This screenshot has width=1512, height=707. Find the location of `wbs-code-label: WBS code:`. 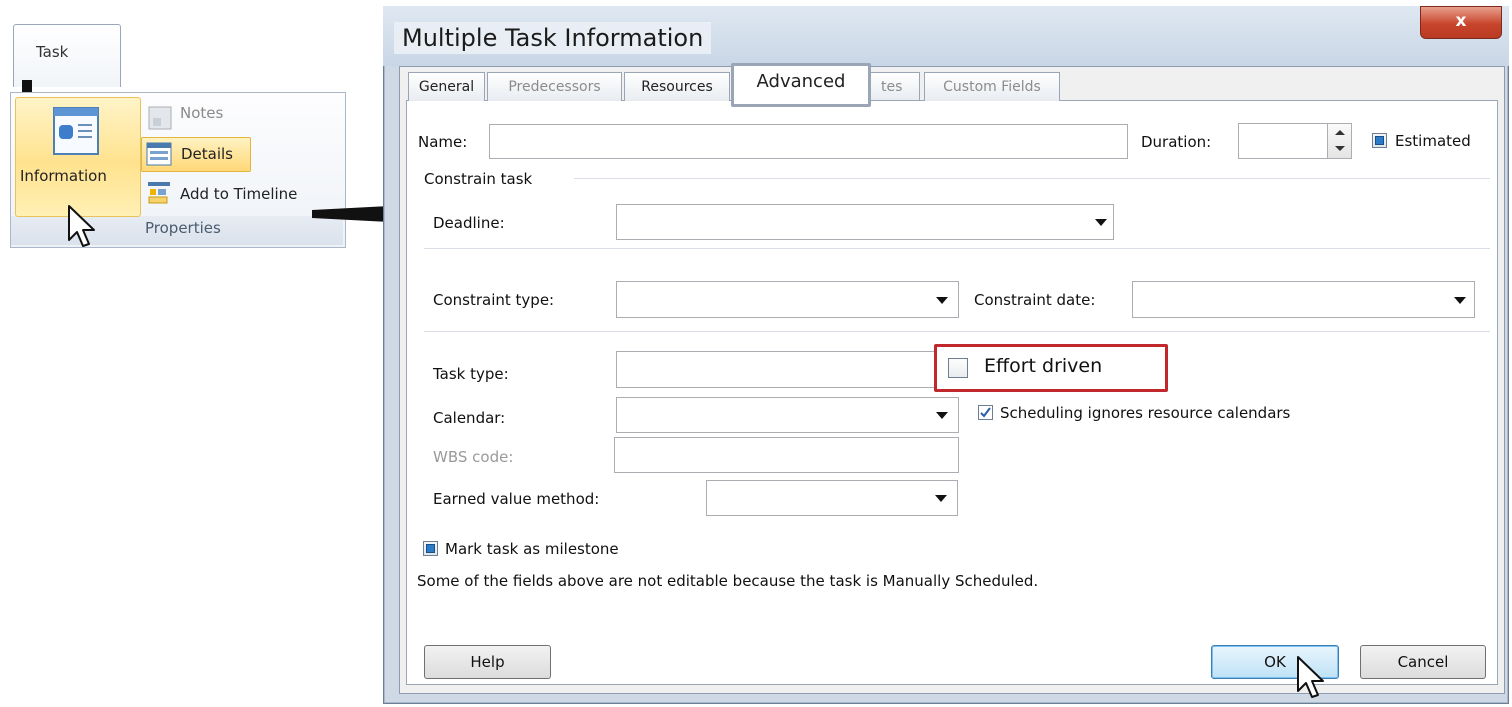

wbs-code-label: WBS code: is located at coordinates (473, 457).